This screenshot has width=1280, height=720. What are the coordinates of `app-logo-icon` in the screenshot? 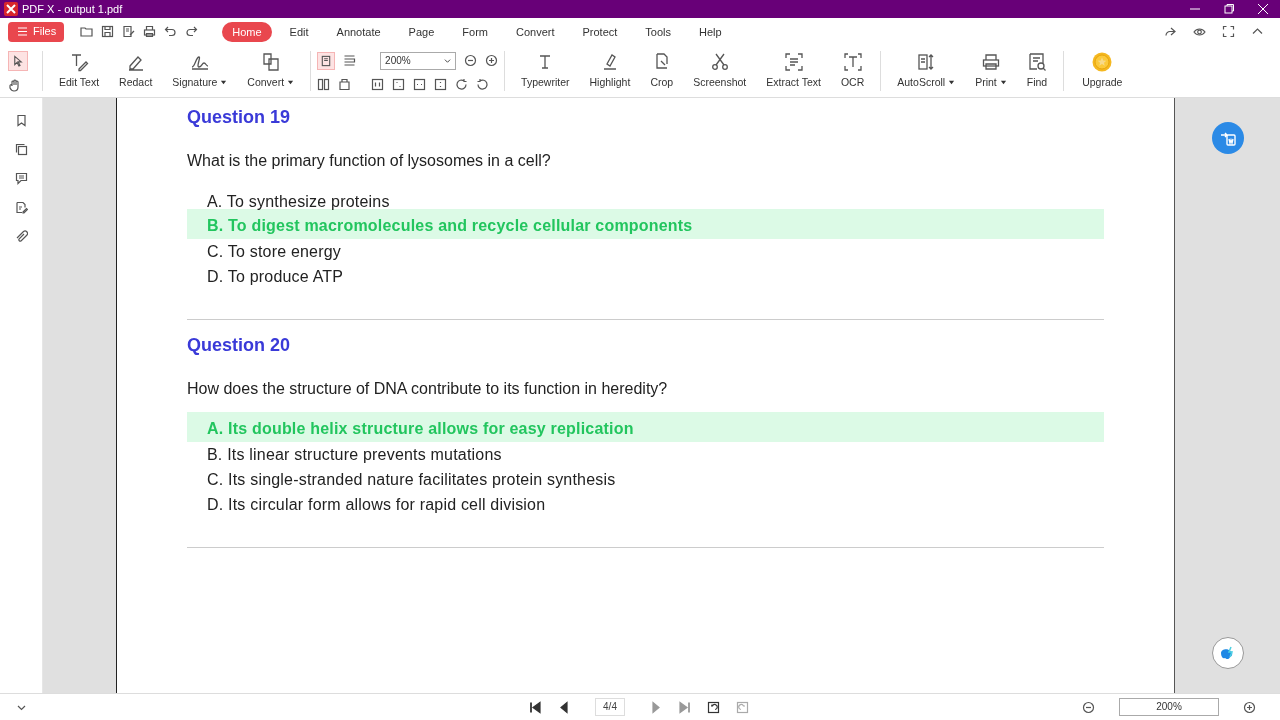 It's located at (11, 9).